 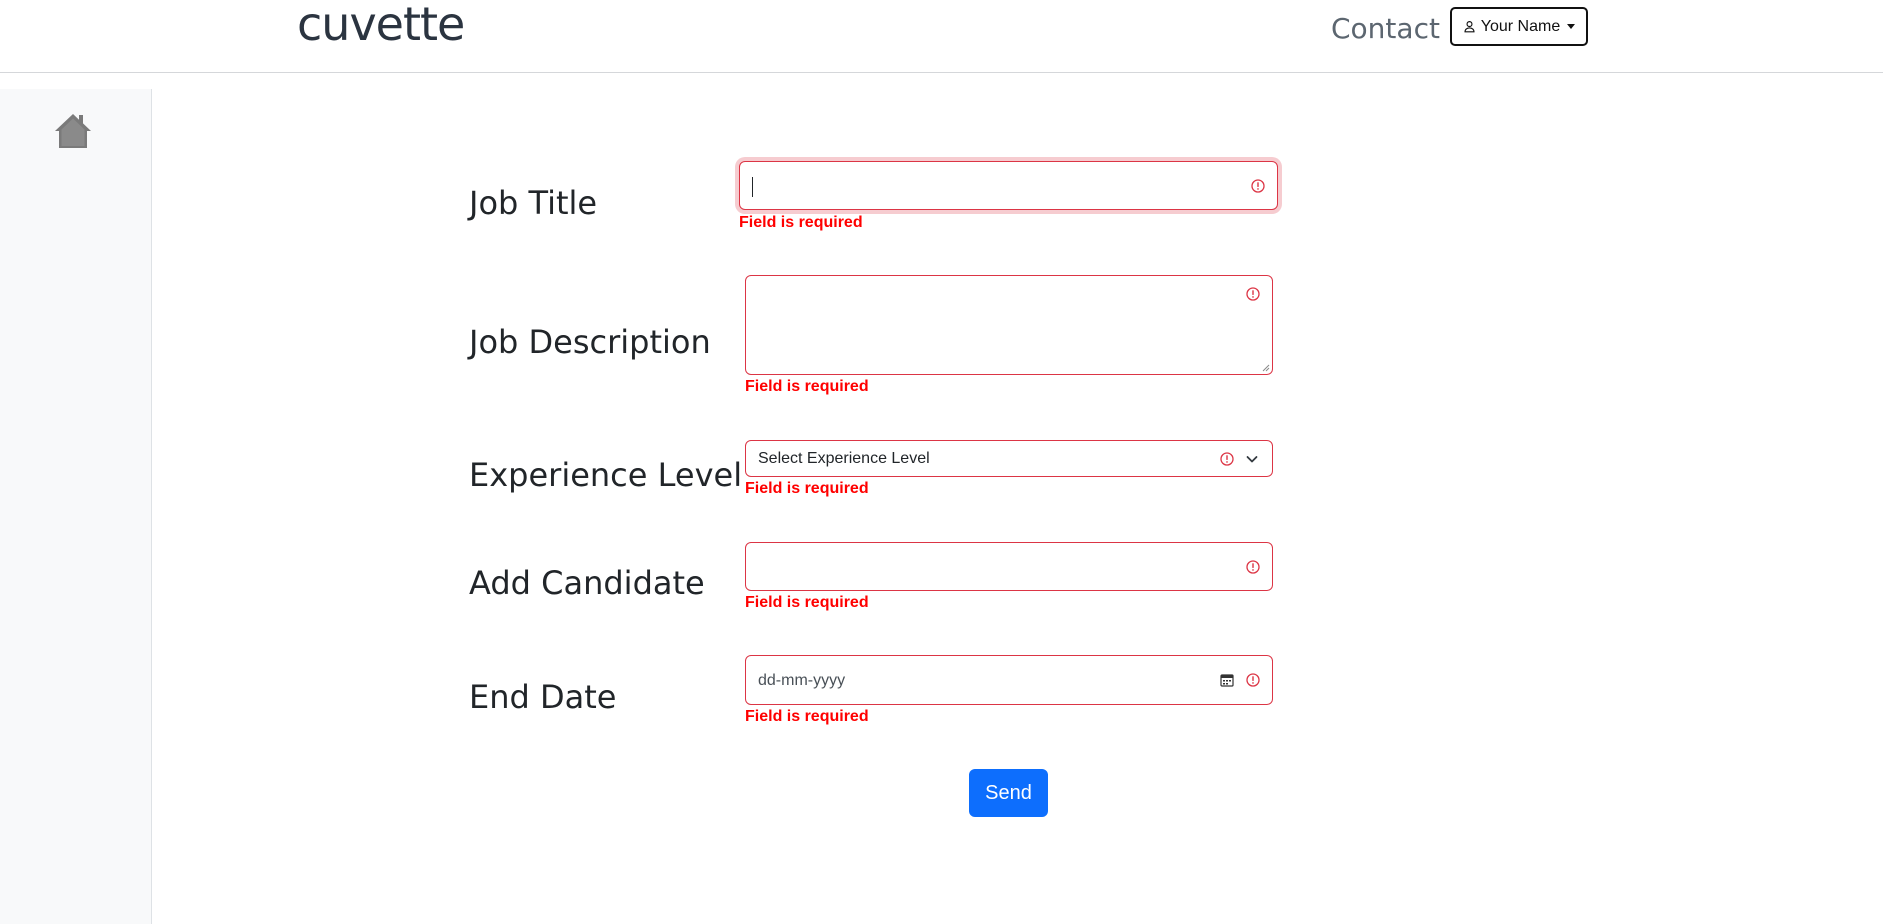 What do you see at coordinates (1008, 185) in the screenshot?
I see `job-title-input` at bounding box center [1008, 185].